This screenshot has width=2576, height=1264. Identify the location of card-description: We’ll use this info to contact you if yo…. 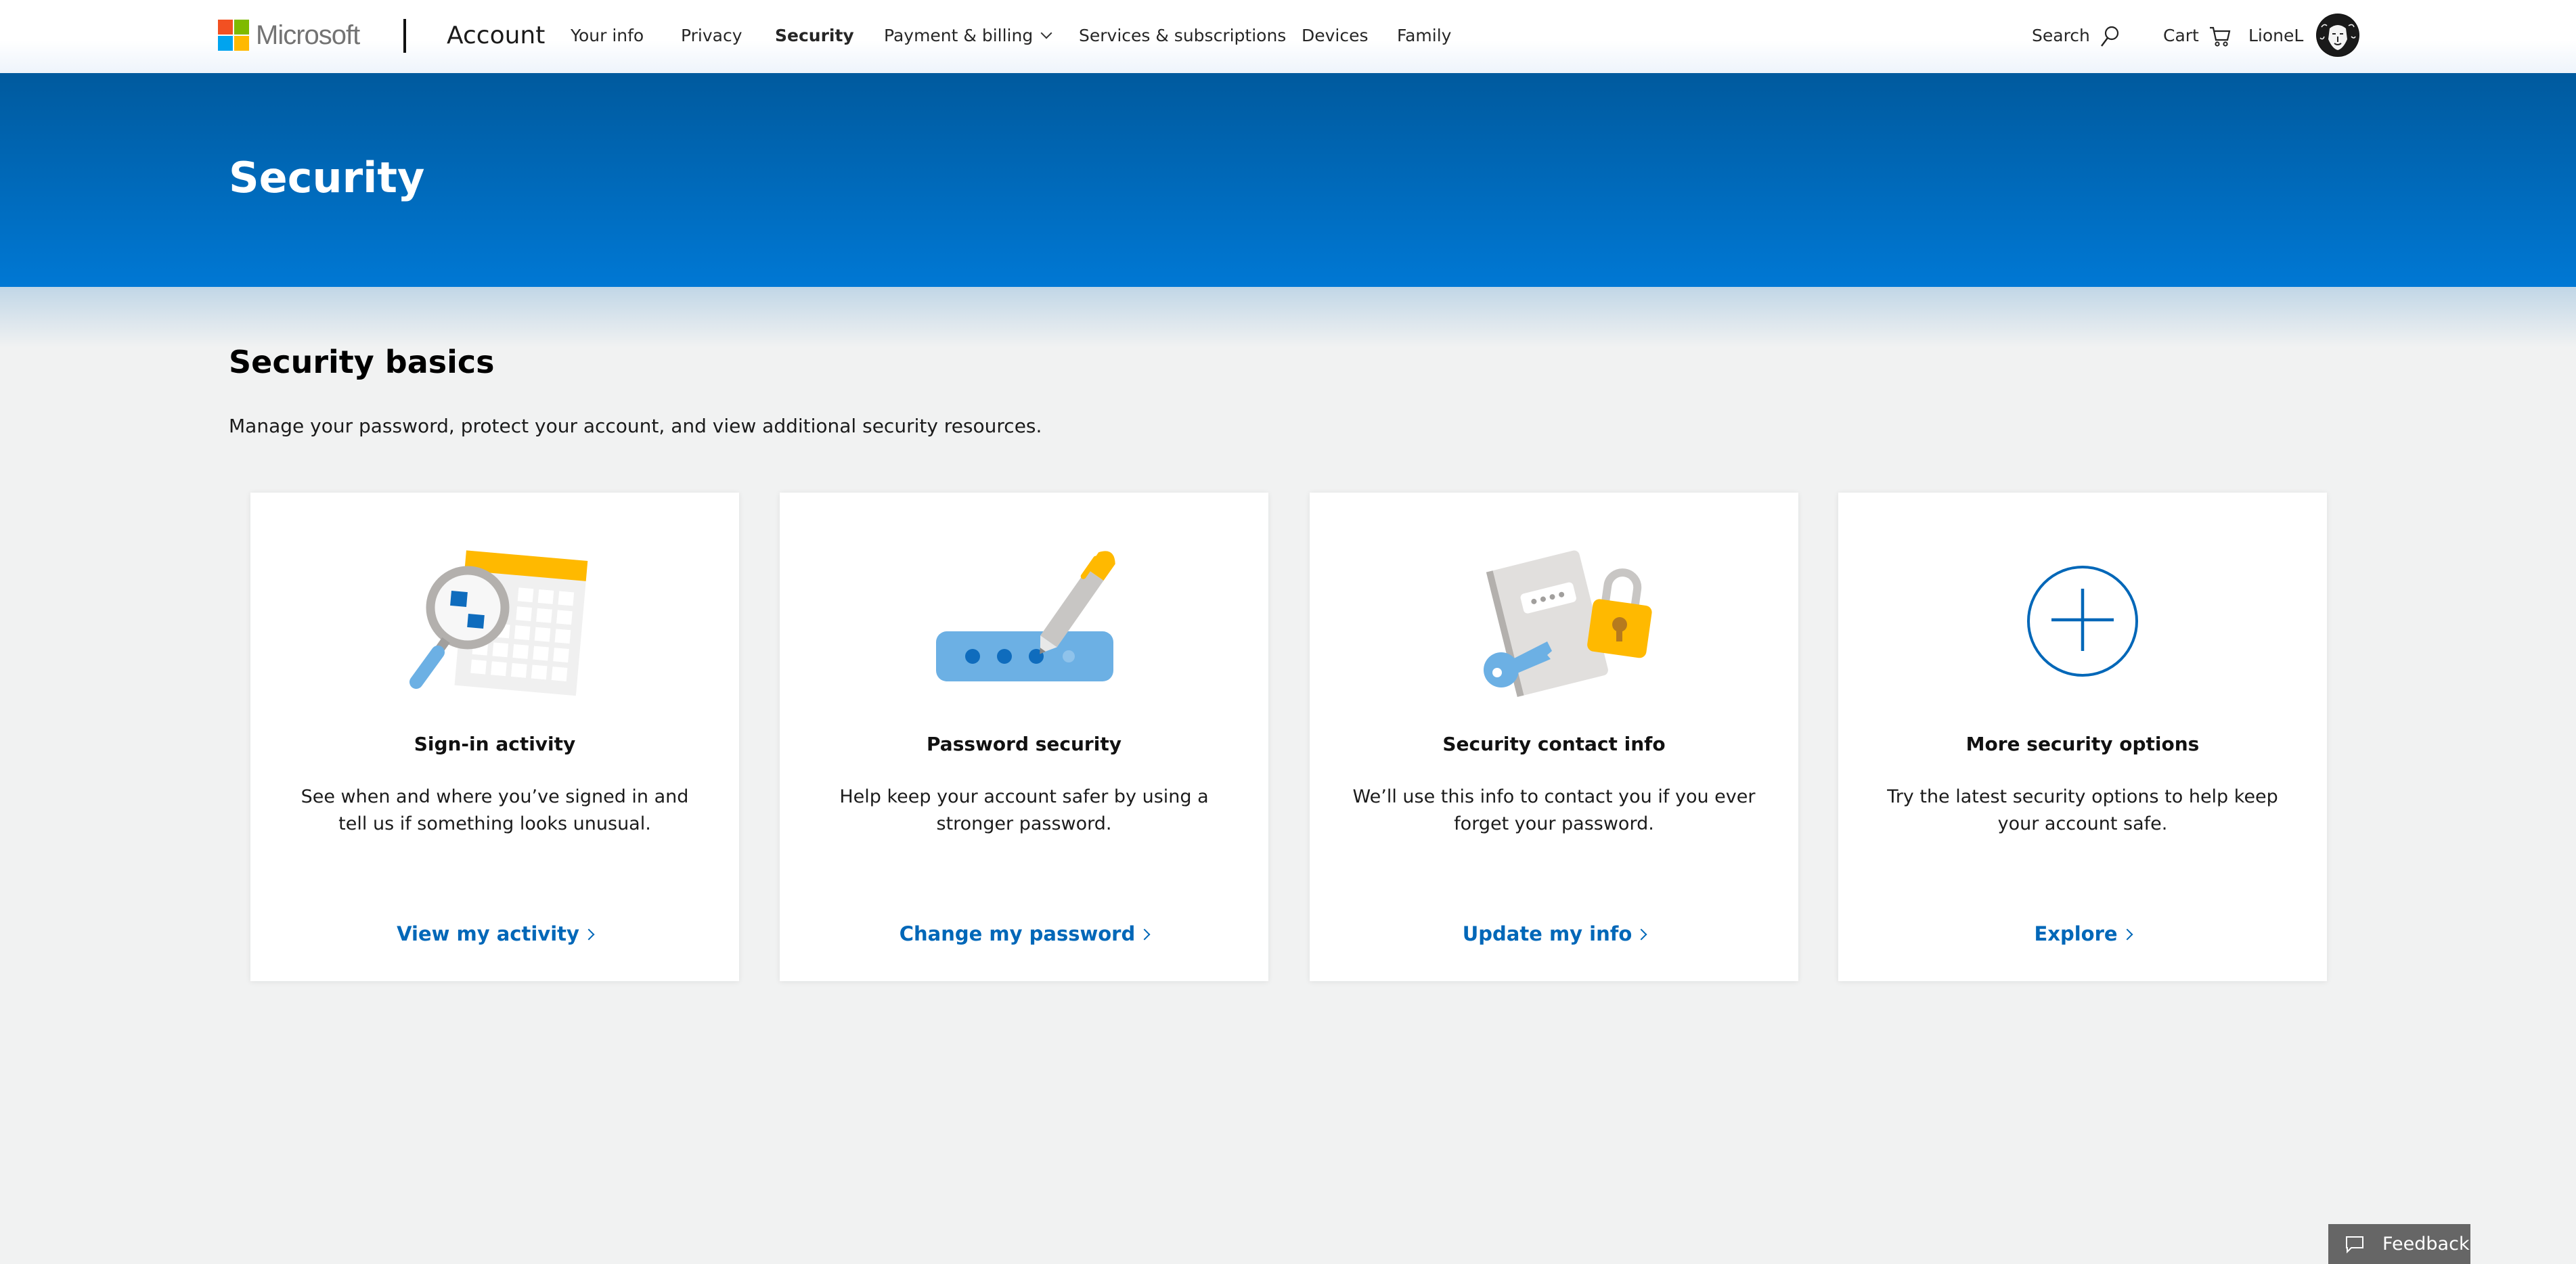
(1554, 810).